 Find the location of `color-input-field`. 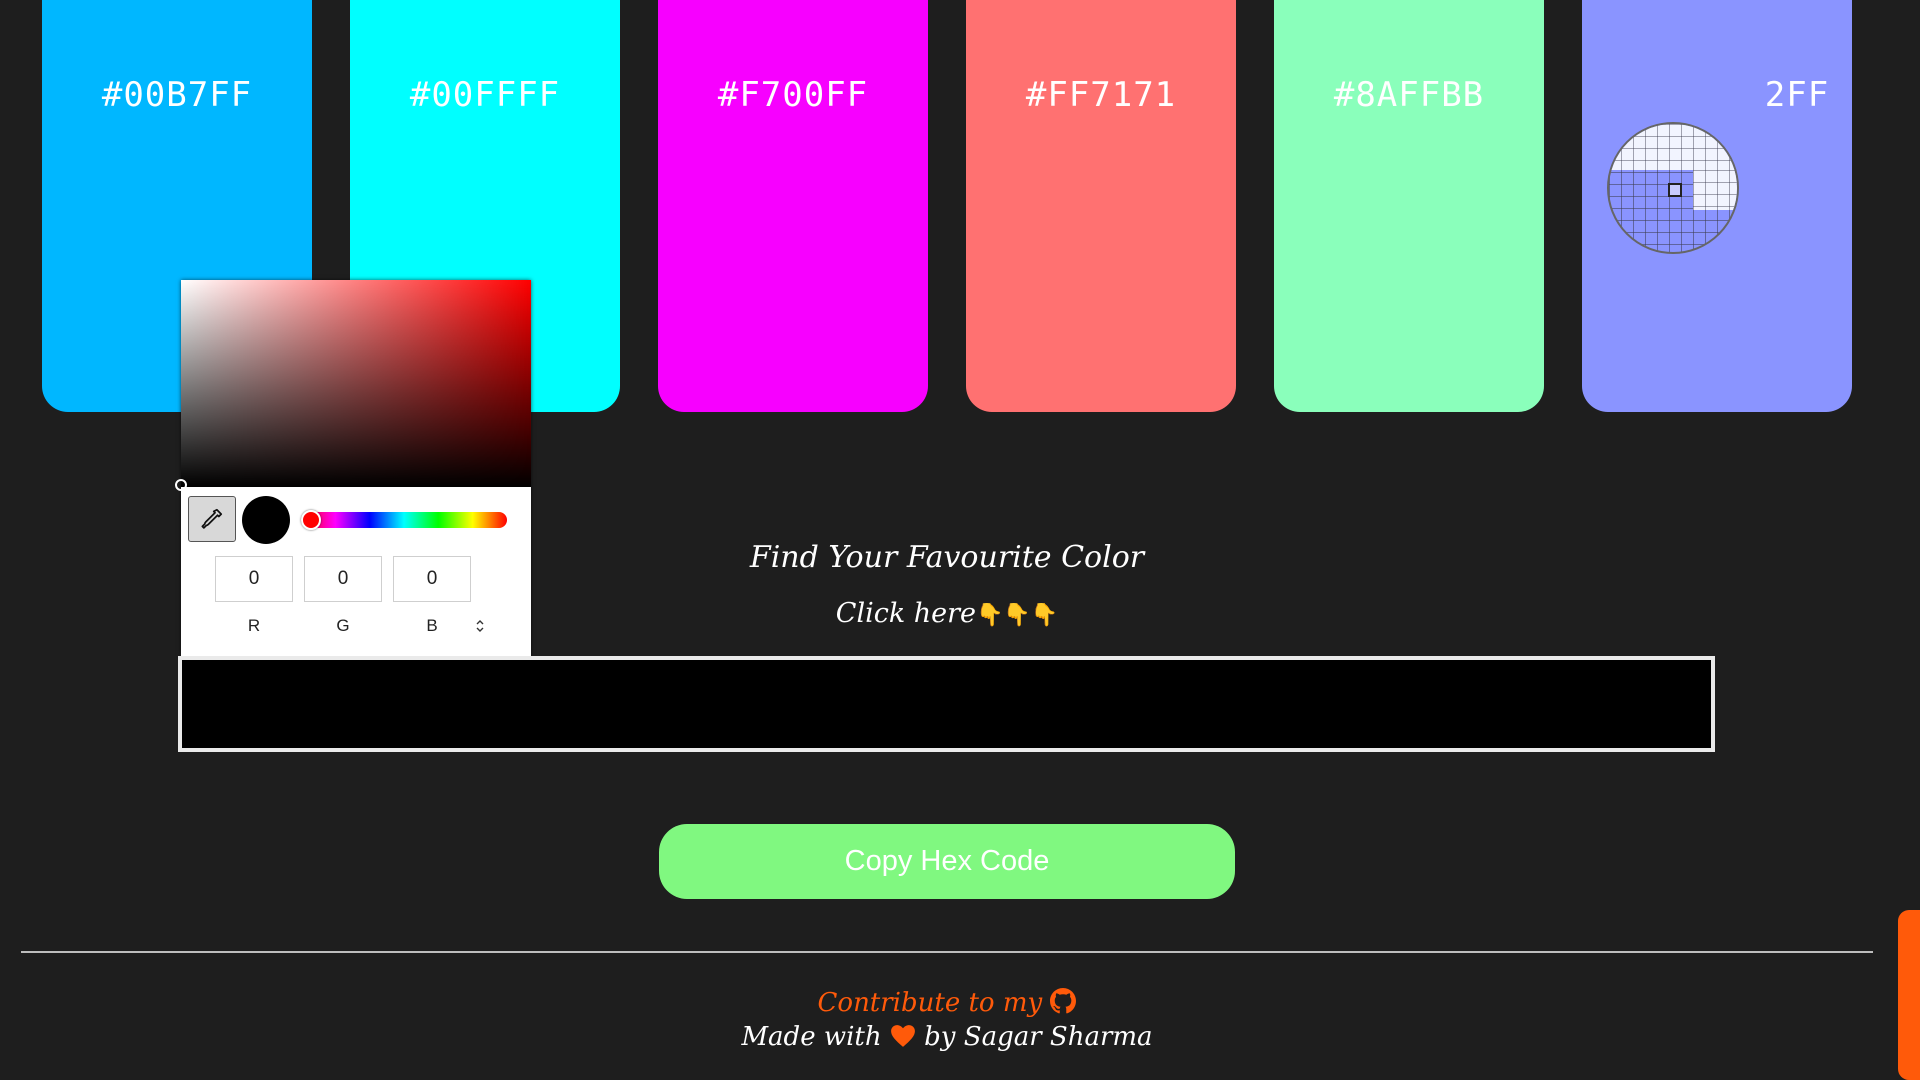

color-input-field is located at coordinates (946, 704).